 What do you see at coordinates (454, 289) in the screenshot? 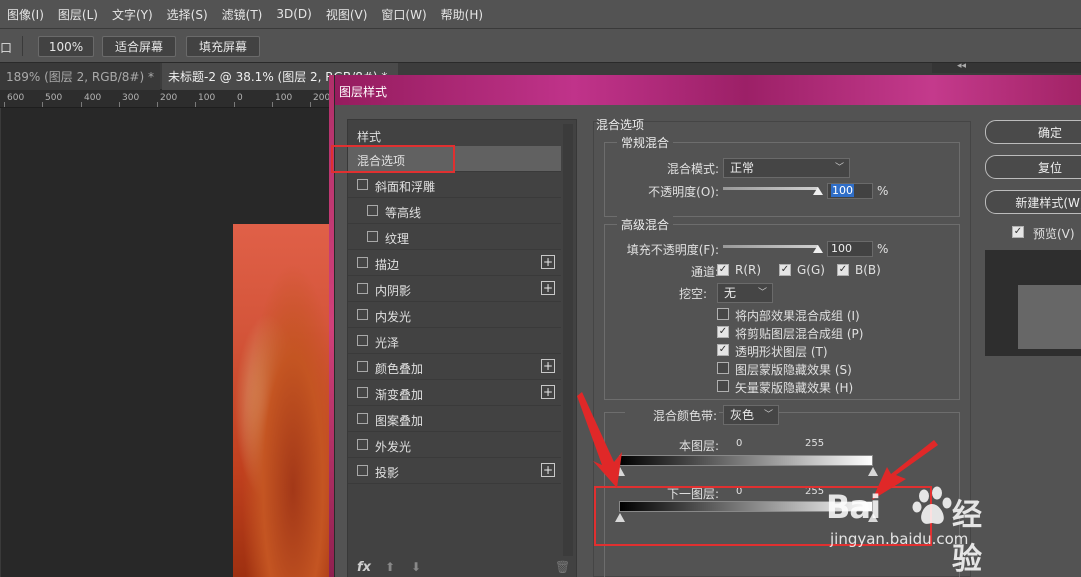
I see `style-item-inner-shadow: 内阴影 +` at bounding box center [454, 289].